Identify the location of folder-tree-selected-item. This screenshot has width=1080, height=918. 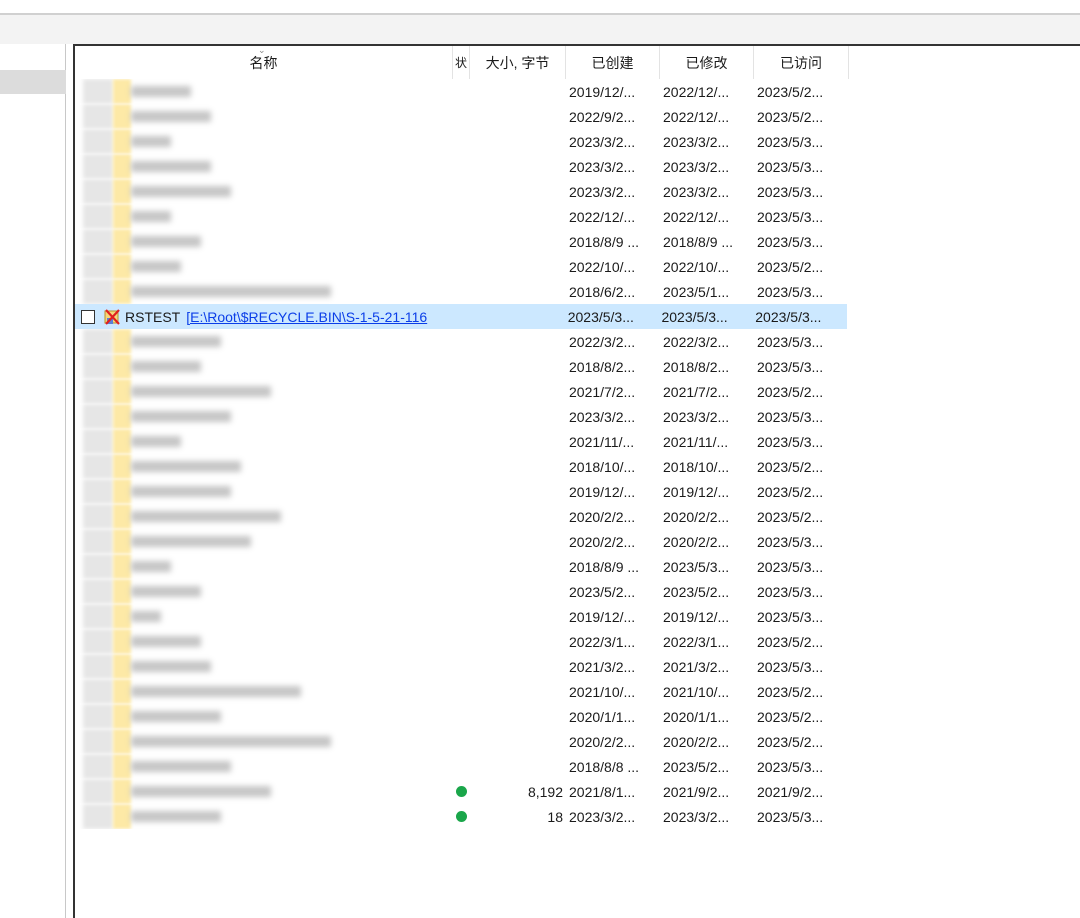
(33, 82).